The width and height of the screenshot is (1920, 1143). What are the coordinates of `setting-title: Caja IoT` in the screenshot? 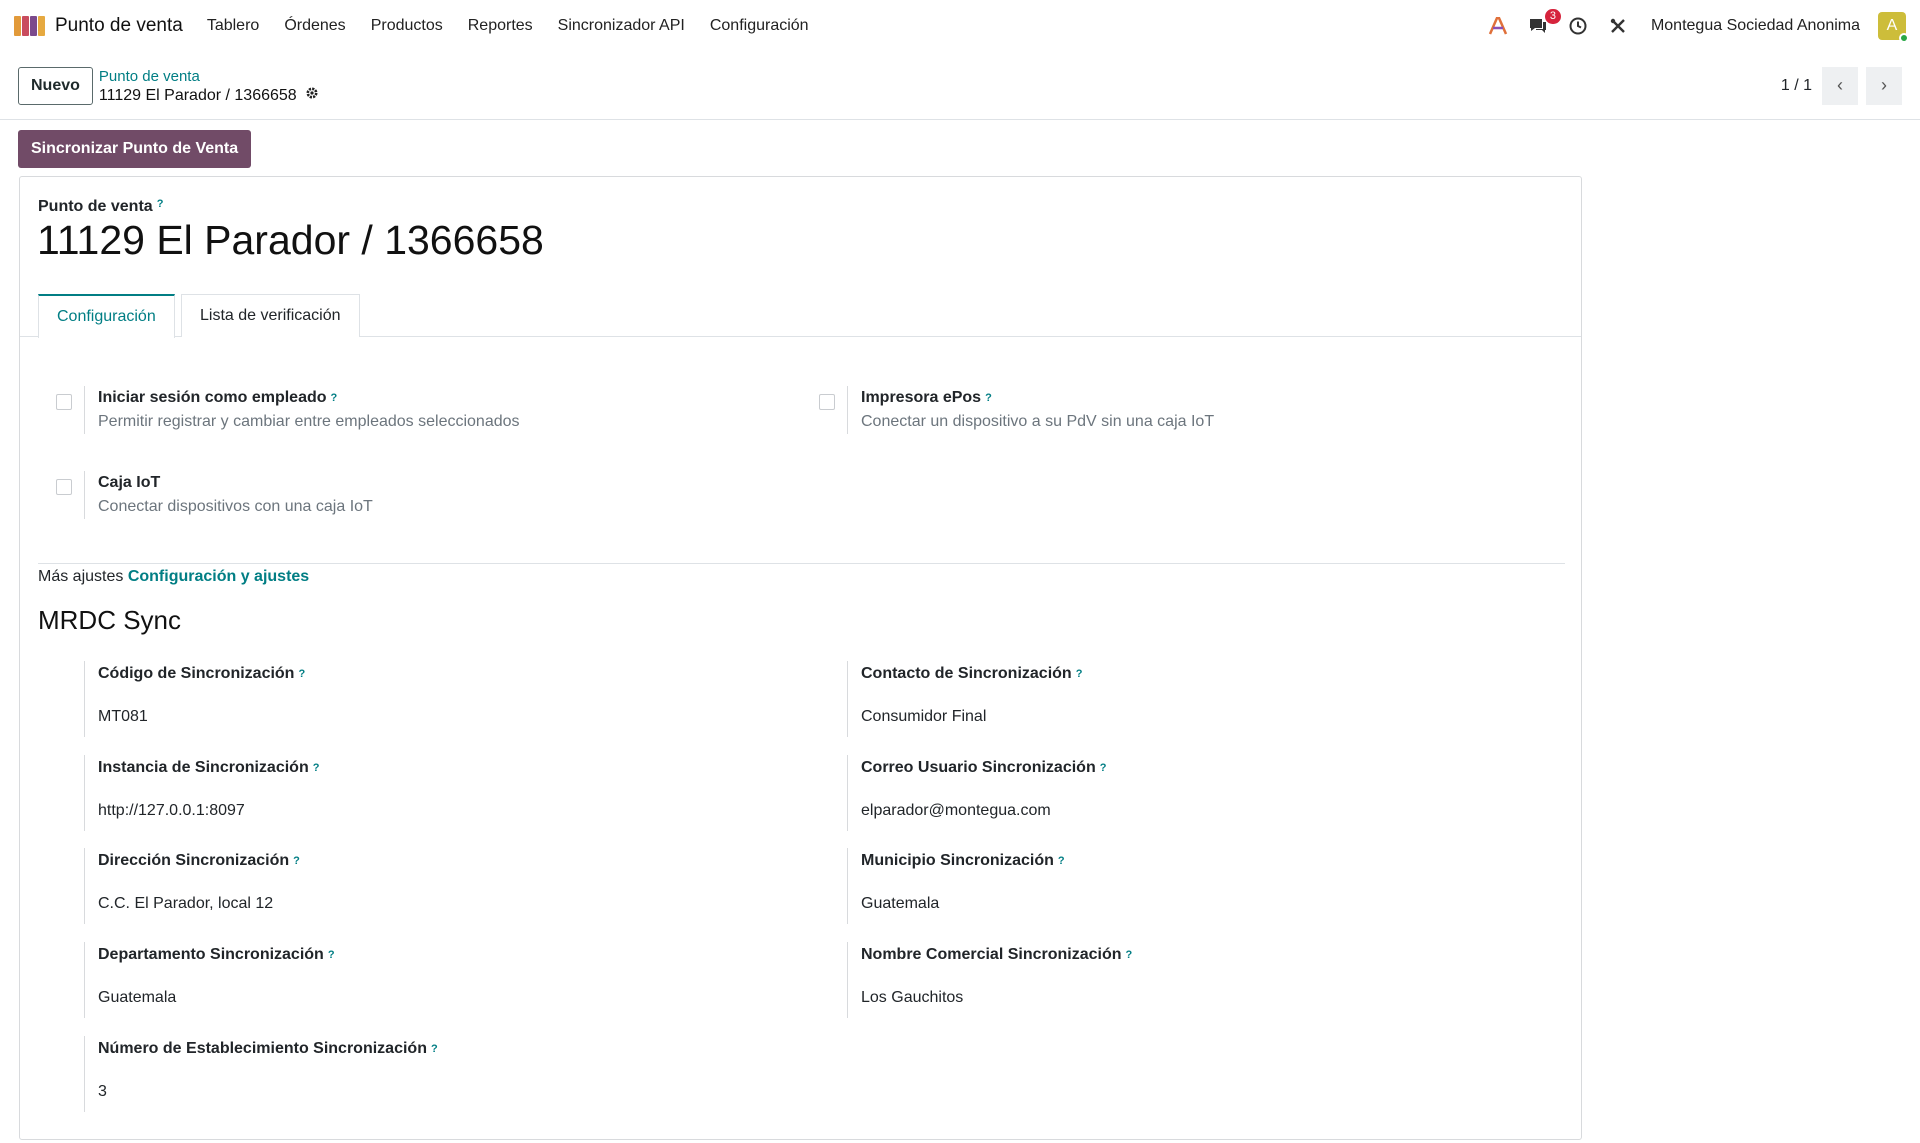 It's located at (129, 482).